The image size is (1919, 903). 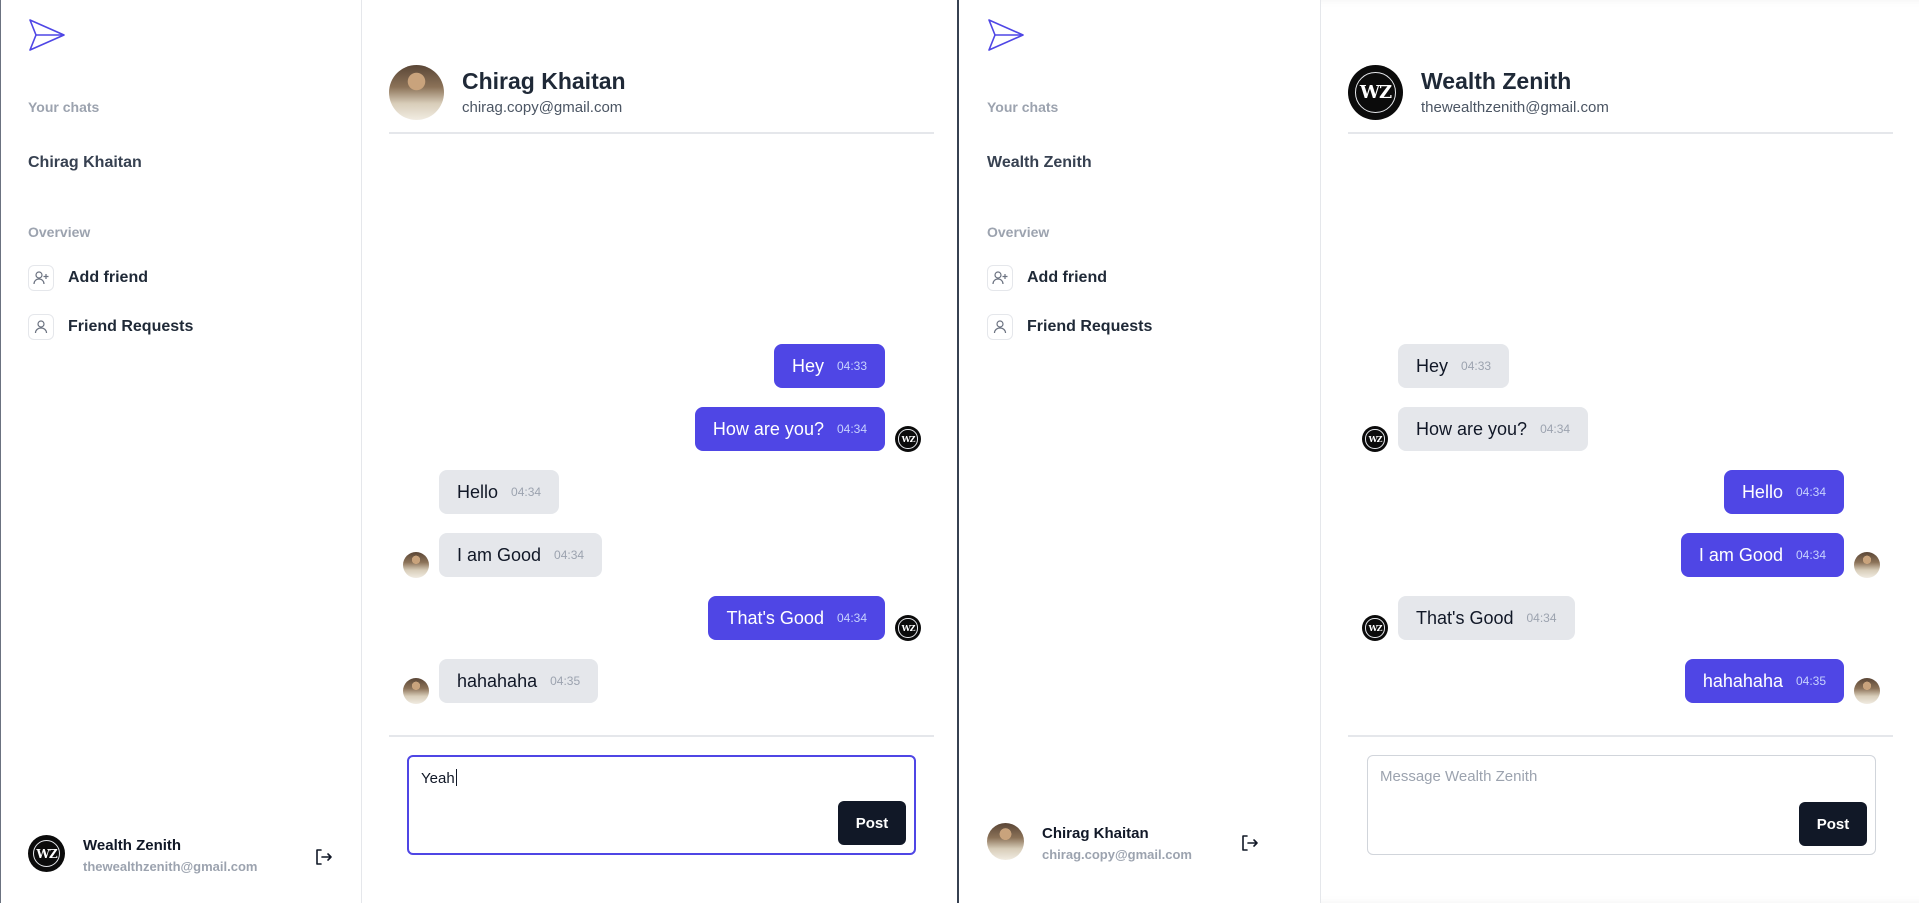 I want to click on chat-partner-email: thewealthzenith@gmail.com, so click(x=1515, y=107).